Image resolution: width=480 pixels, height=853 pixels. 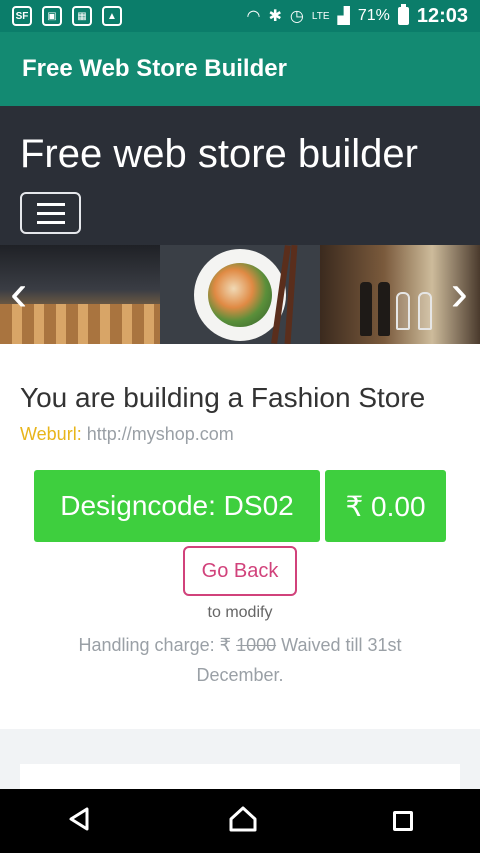 I want to click on image-icon: ▲, so click(x=112, y=16).